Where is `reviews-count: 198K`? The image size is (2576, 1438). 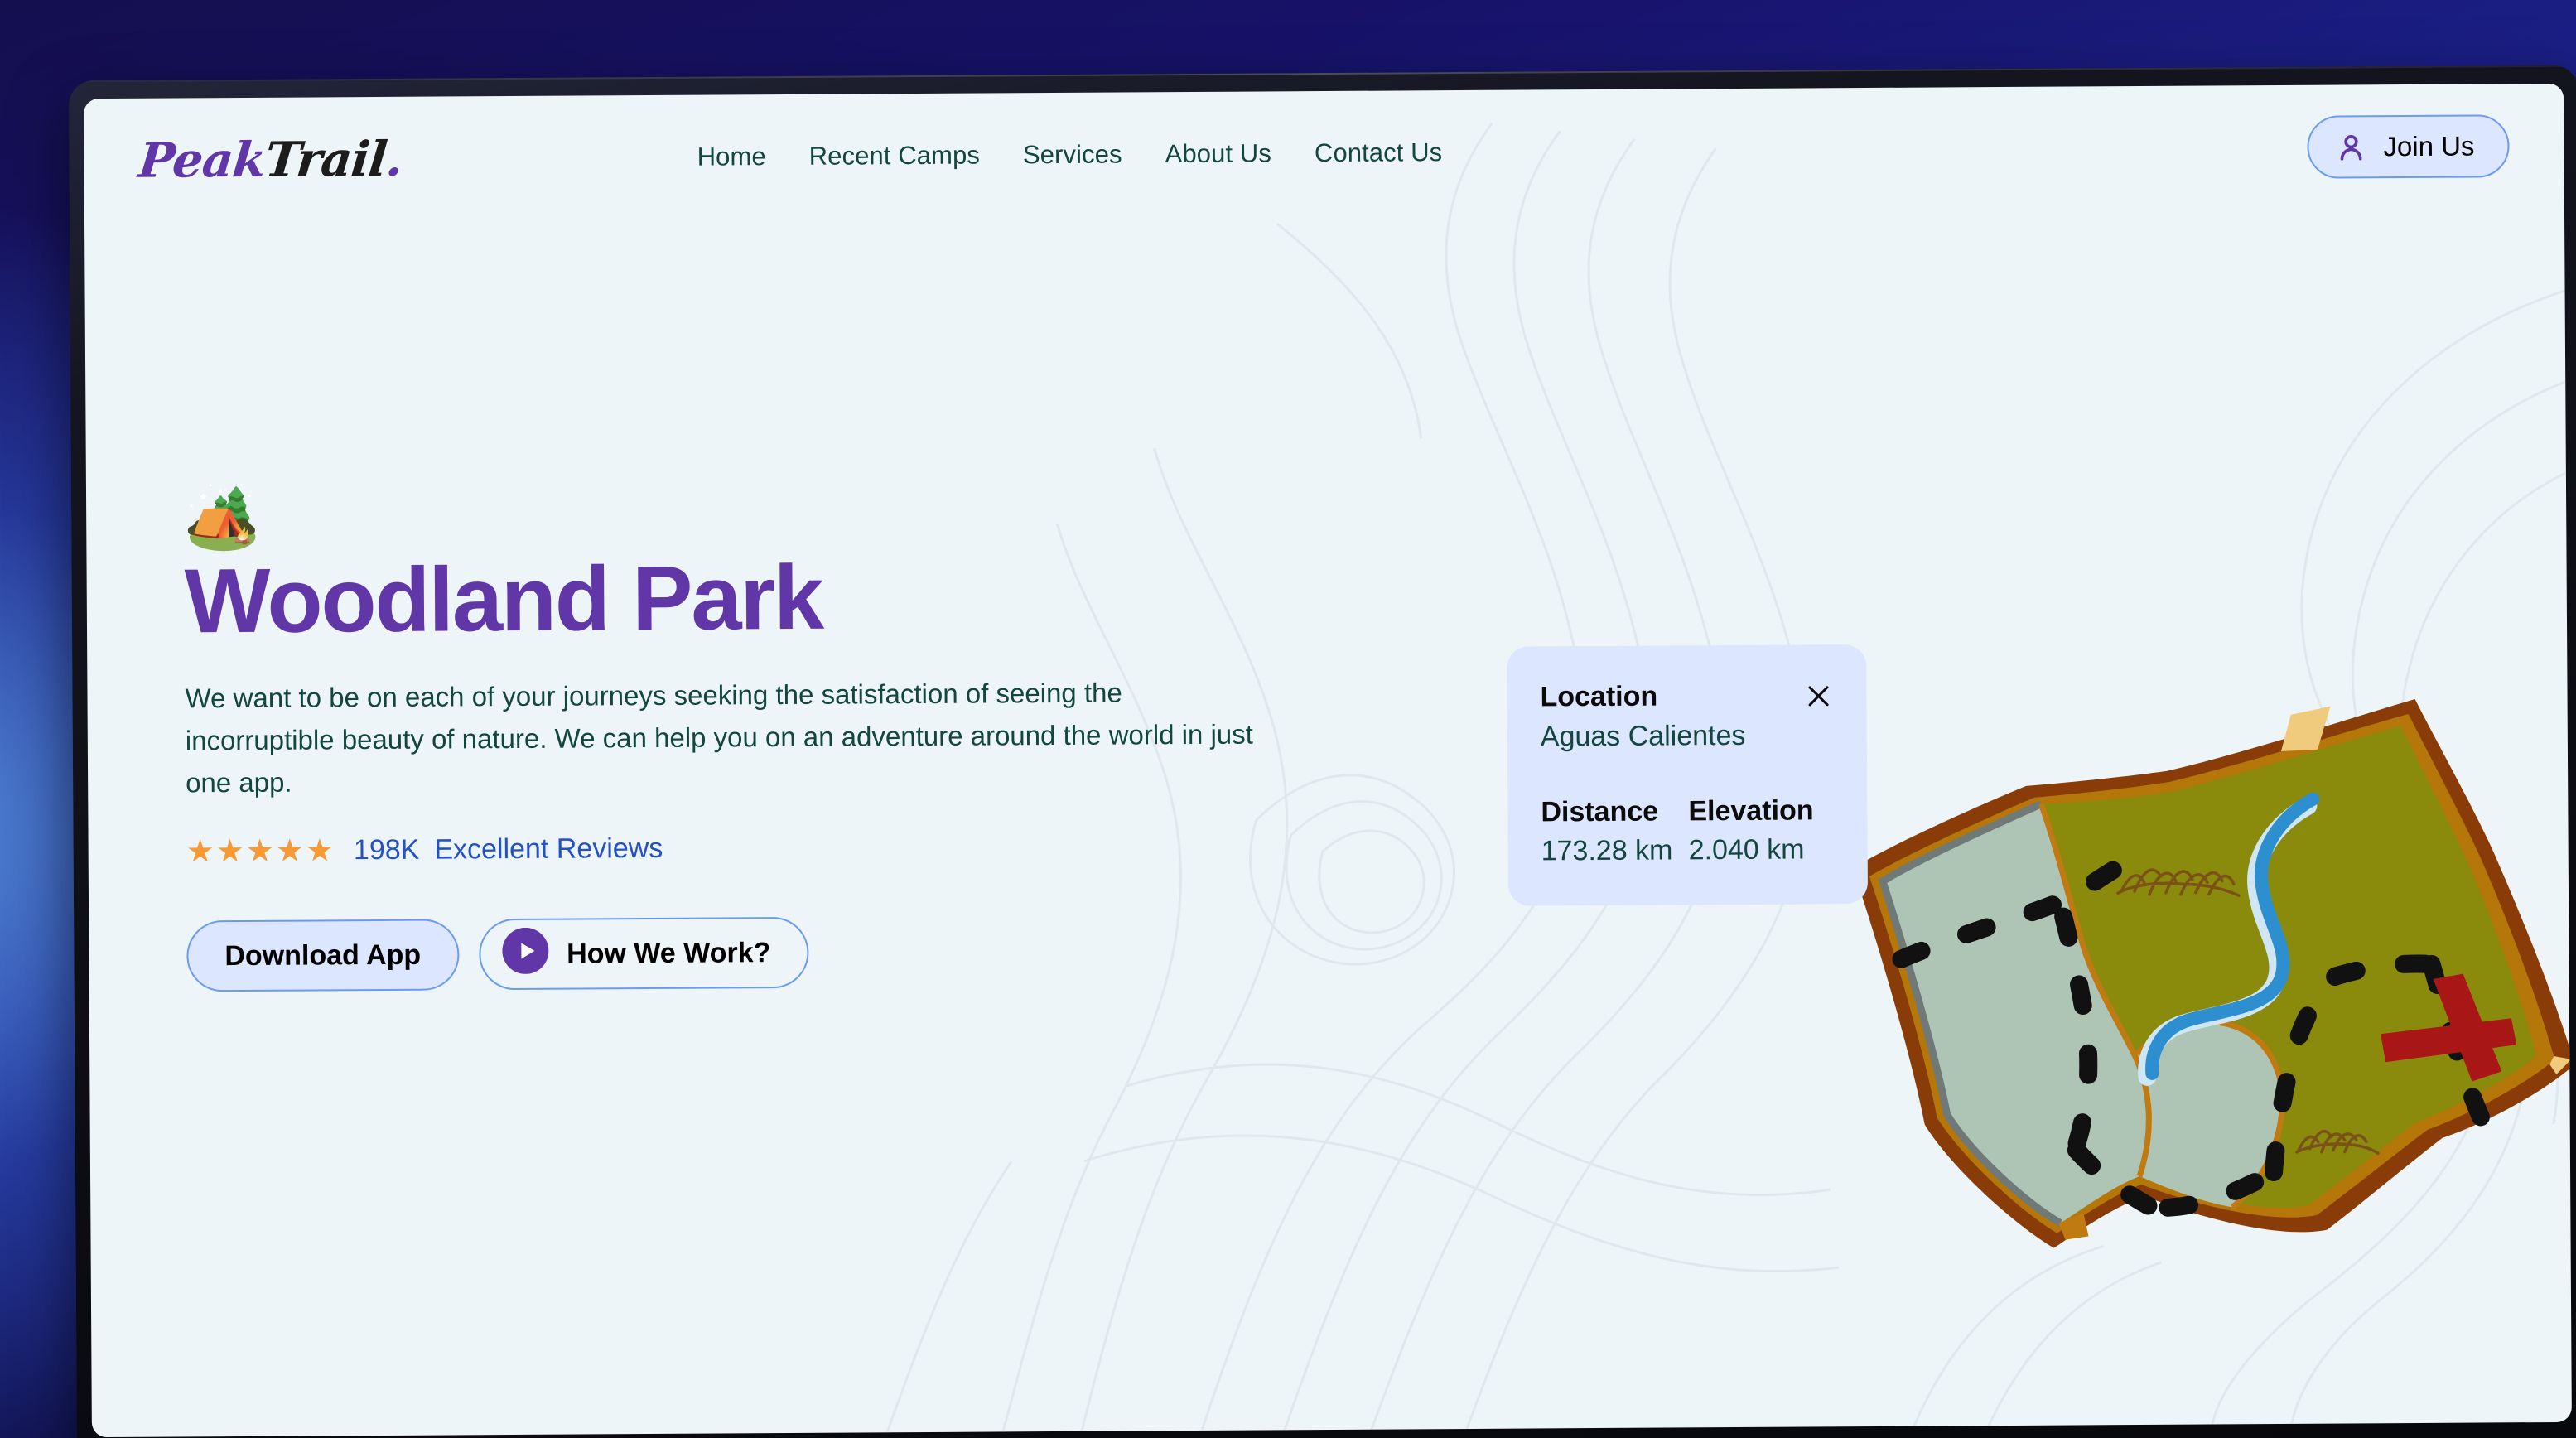
reviews-count: 198K is located at coordinates (386, 850).